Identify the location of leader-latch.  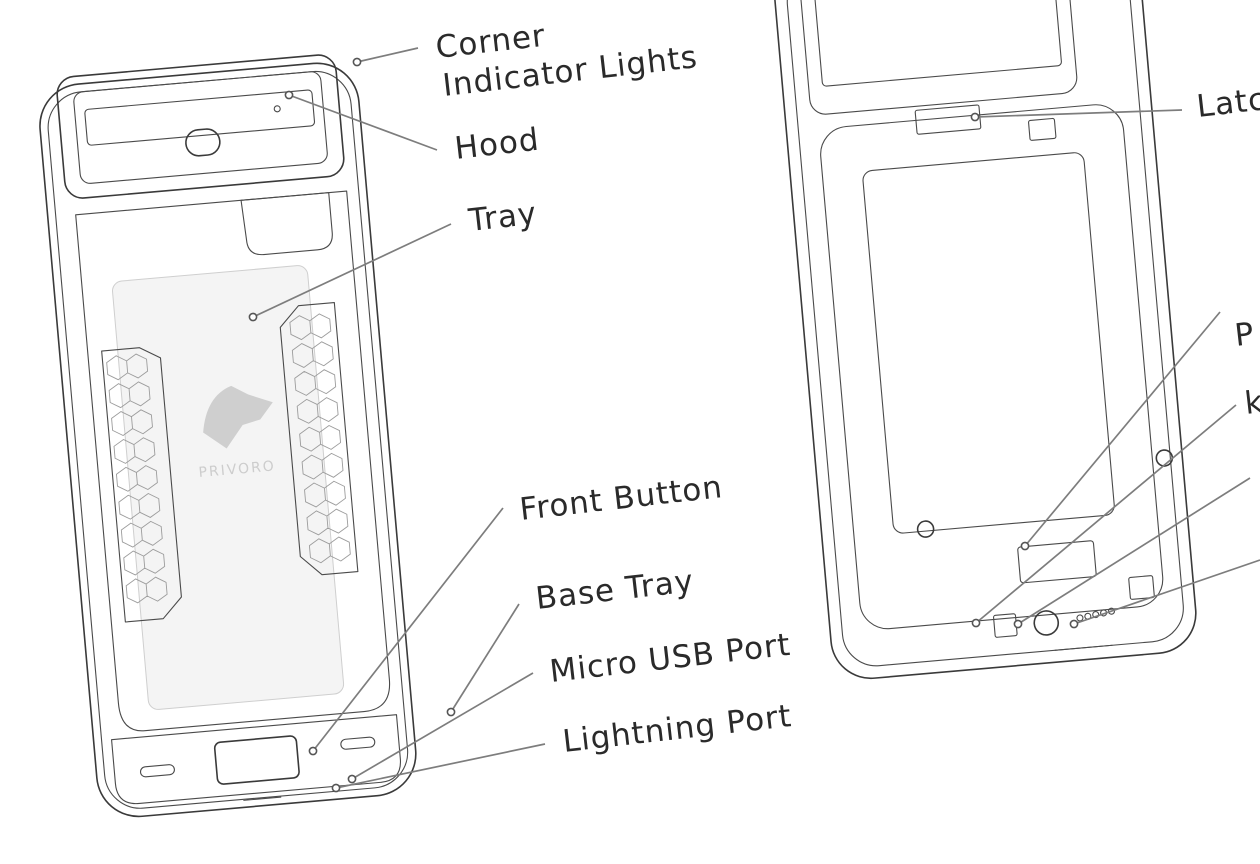
(1078, 113).